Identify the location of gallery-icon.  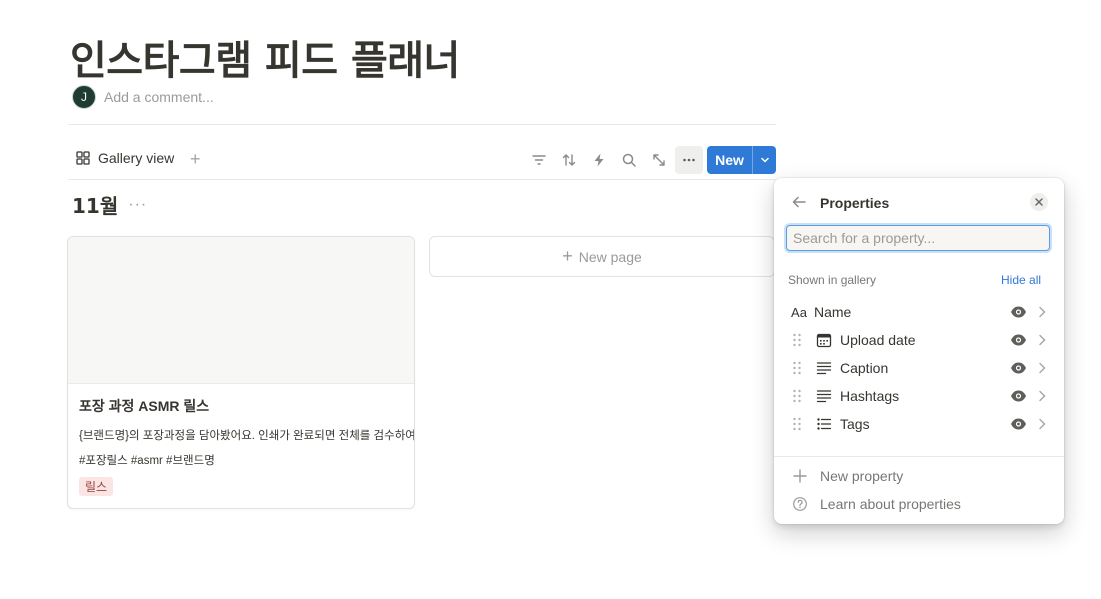
(83, 158).